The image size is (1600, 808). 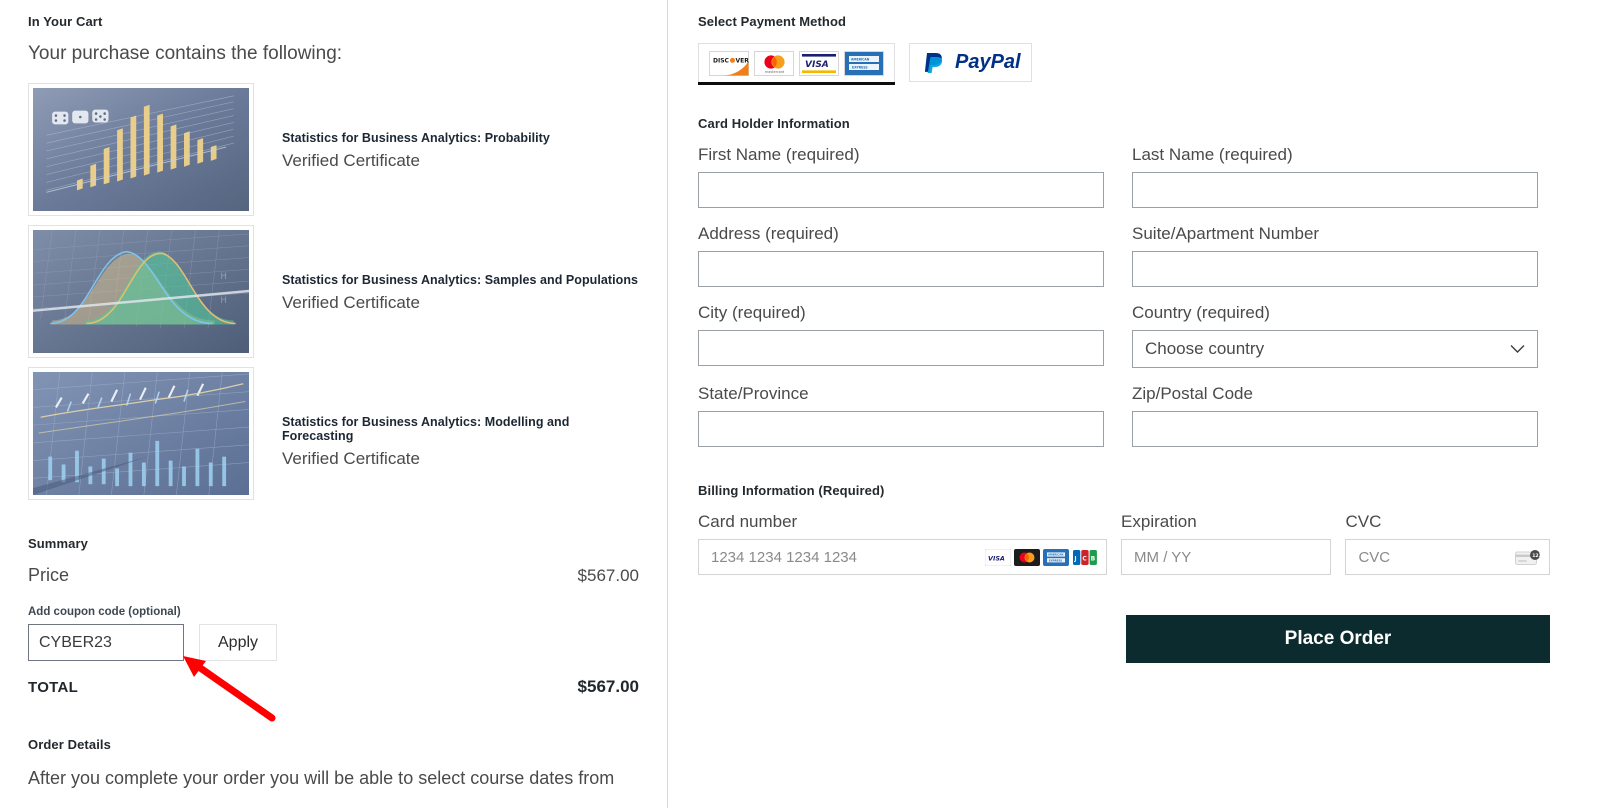 What do you see at coordinates (901, 269) in the screenshot?
I see `address-input` at bounding box center [901, 269].